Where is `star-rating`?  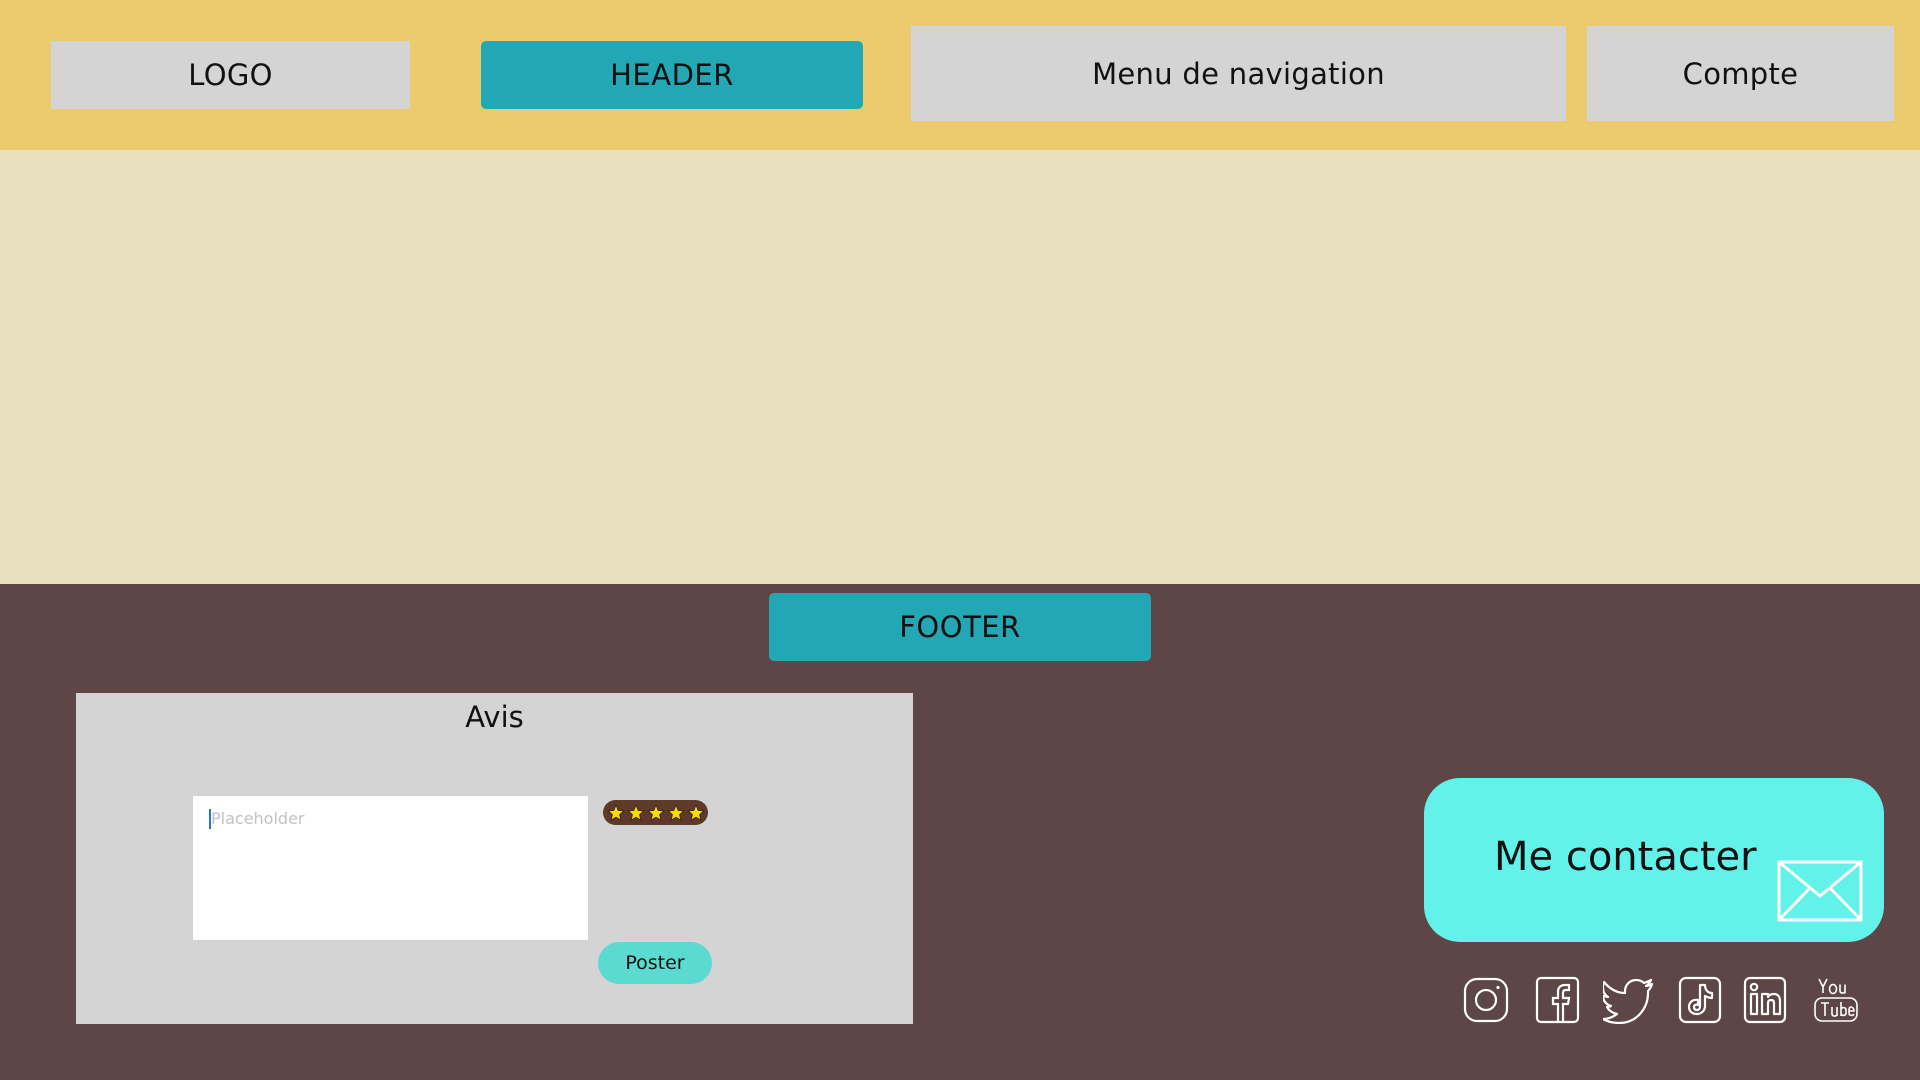
star-rating is located at coordinates (655, 812).